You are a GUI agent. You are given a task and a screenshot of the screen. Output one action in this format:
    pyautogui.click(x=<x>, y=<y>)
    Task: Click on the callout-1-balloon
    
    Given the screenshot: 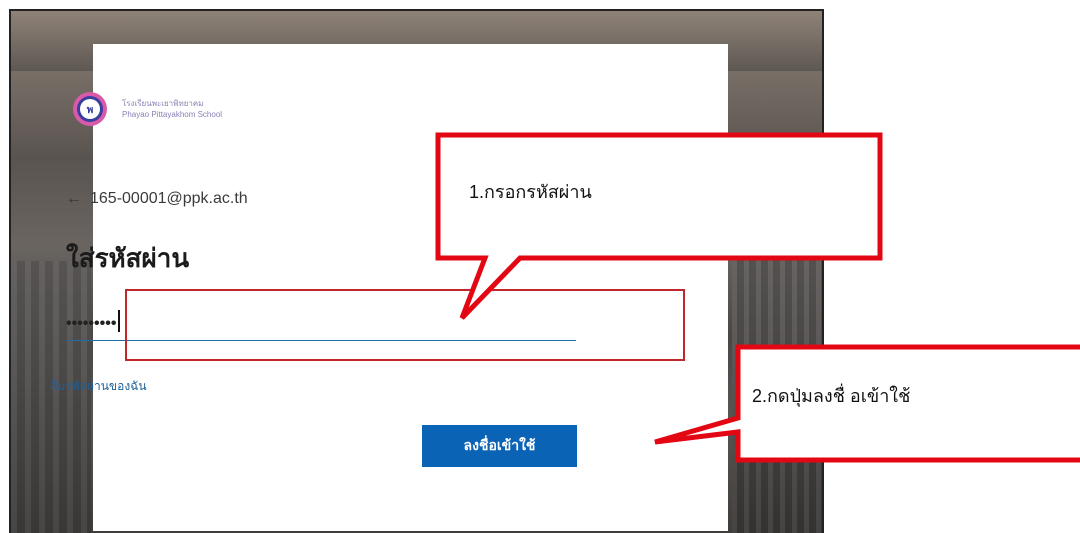 What is the action you would take?
    pyautogui.click(x=659, y=226)
    